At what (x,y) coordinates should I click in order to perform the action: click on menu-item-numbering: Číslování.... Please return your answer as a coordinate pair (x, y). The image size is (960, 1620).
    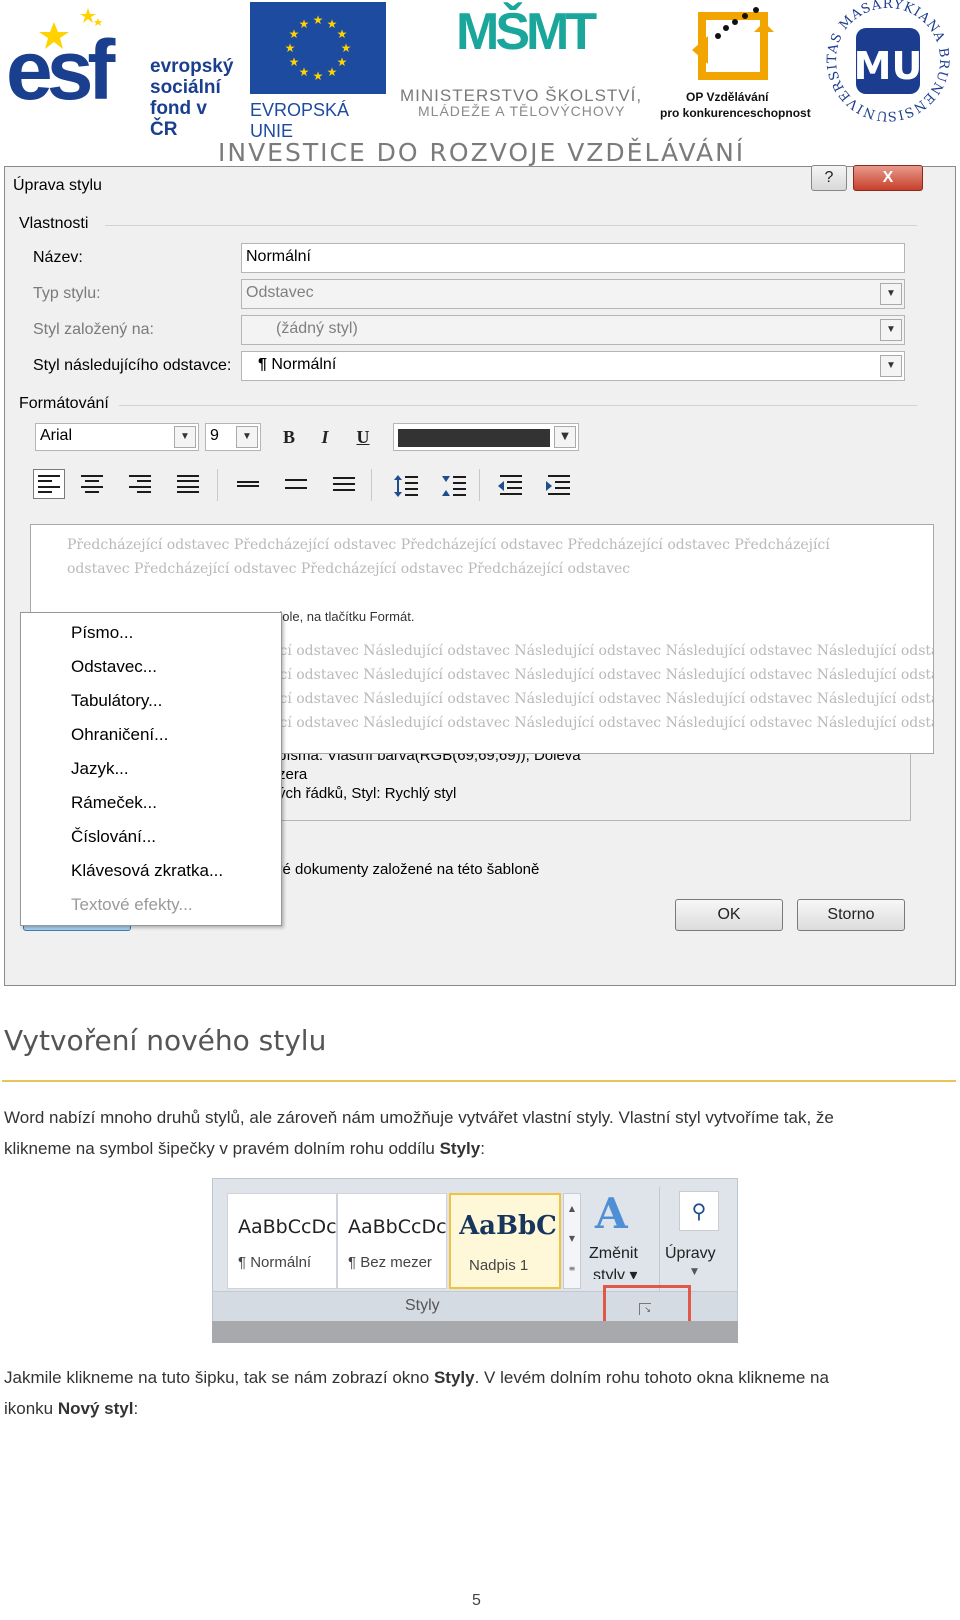
    Looking at the image, I should click on (113, 837).